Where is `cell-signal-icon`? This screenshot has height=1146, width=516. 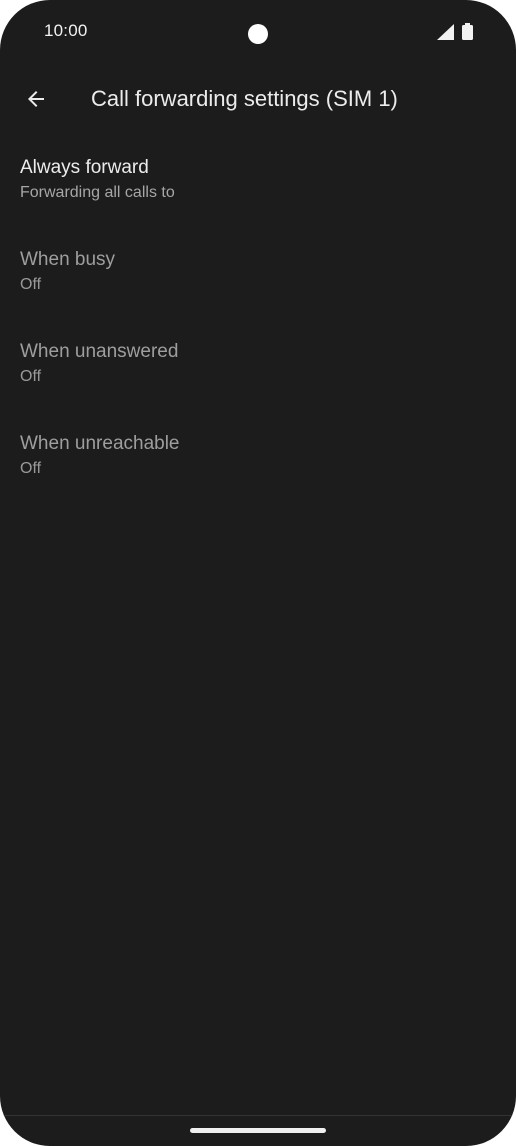
cell-signal-icon is located at coordinates (445, 32).